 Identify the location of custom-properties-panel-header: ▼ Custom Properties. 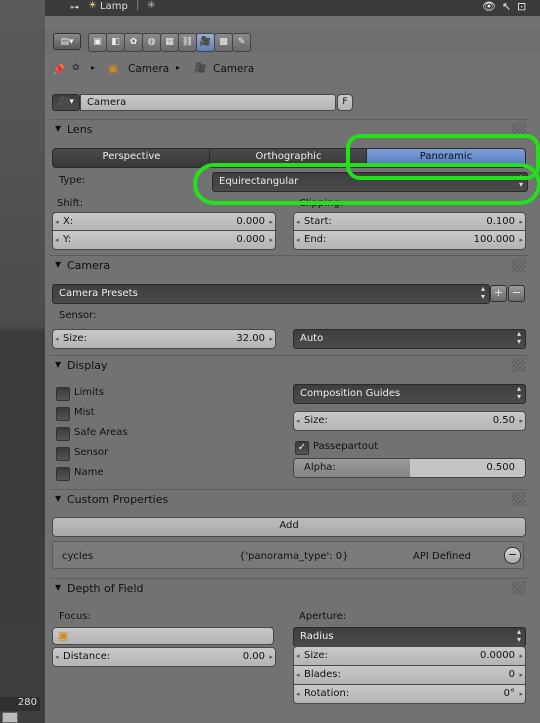
(289, 500).